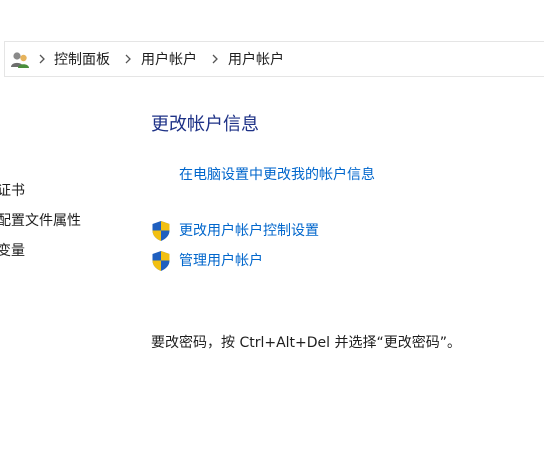 The height and width of the screenshot is (450, 544). What do you see at coordinates (205, 124) in the screenshot?
I see `page-title: 更改帐户信息` at bounding box center [205, 124].